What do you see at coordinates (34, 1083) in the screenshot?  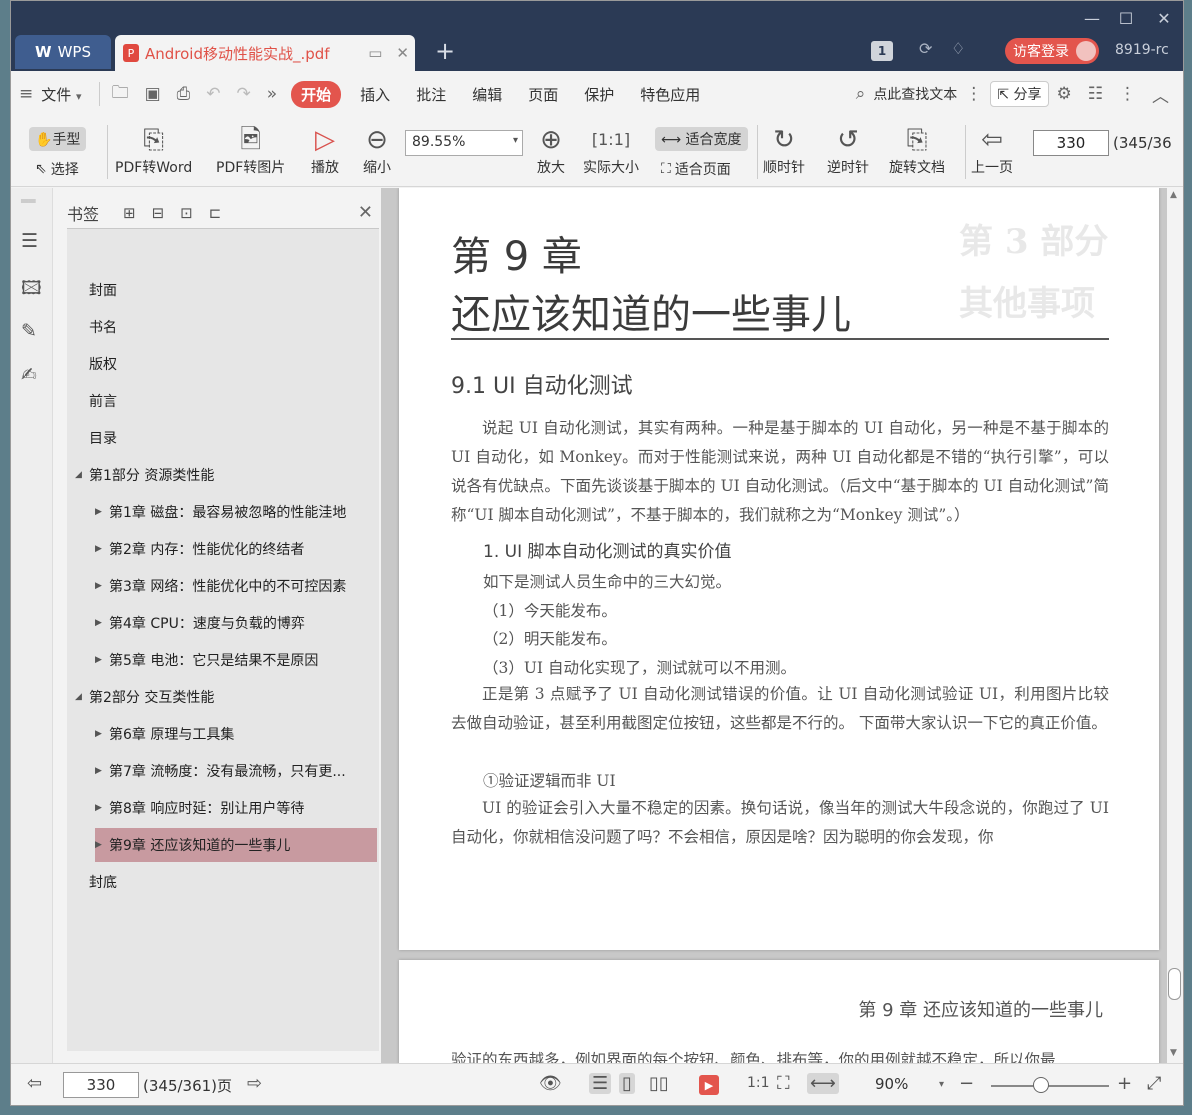 I see `prev-page-arrow-icon: ⇦` at bounding box center [34, 1083].